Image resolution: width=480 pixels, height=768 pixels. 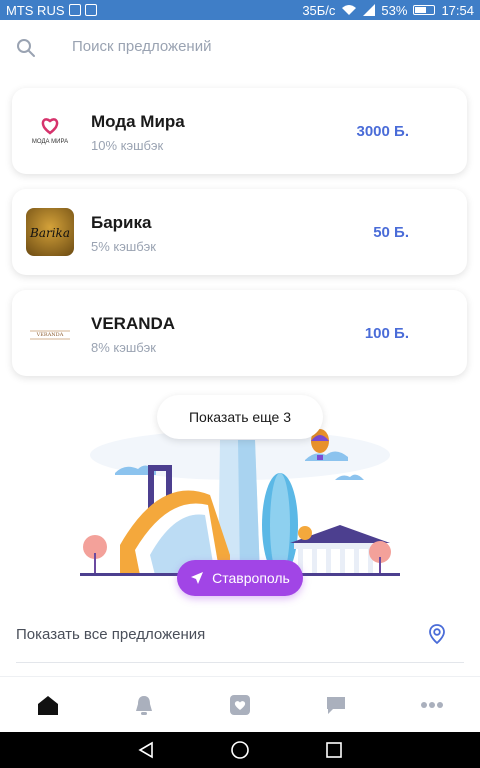 What do you see at coordinates (386, 333) in the screenshot?
I see `offer-points: 100 Б.` at bounding box center [386, 333].